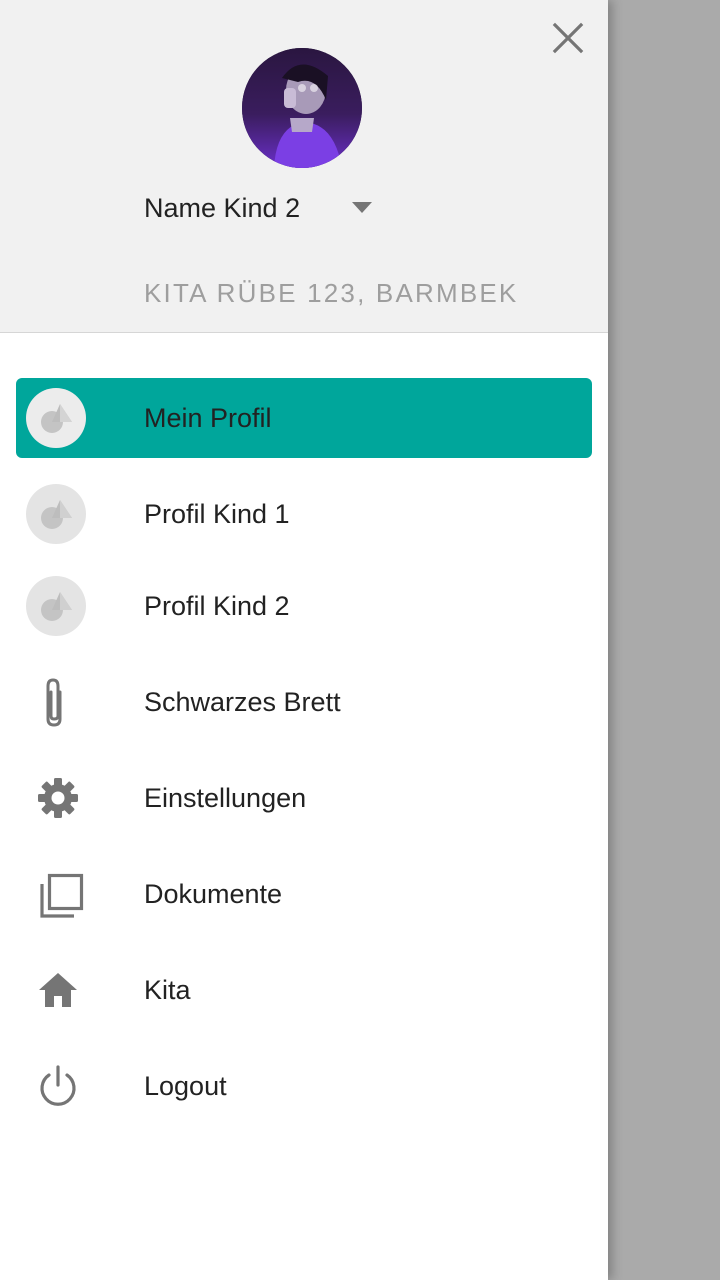 The width and height of the screenshot is (720, 1280). What do you see at coordinates (331, 293) in the screenshot?
I see `kita-subtitle: KITA RÜBE 123, BARMBEK` at bounding box center [331, 293].